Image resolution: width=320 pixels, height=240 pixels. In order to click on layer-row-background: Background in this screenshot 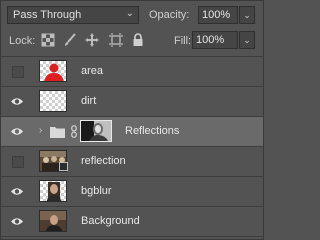, I will do `click(132, 222)`.